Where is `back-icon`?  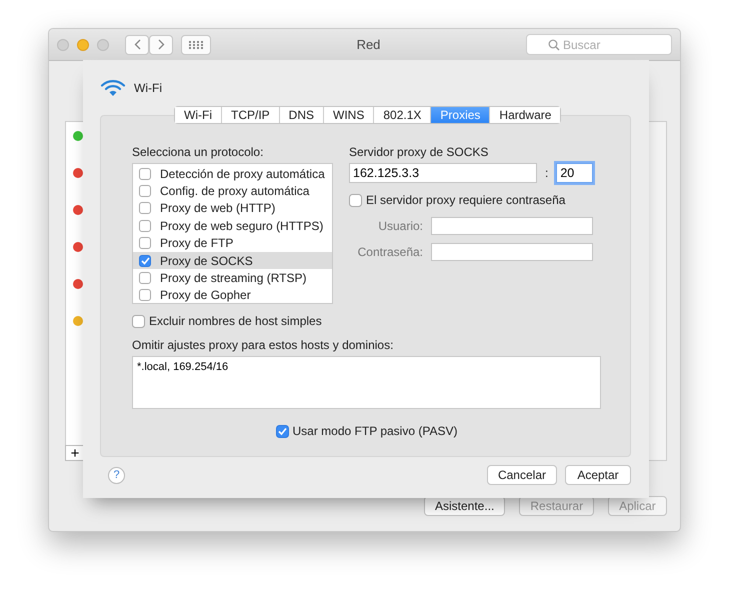
back-icon is located at coordinates (137, 44).